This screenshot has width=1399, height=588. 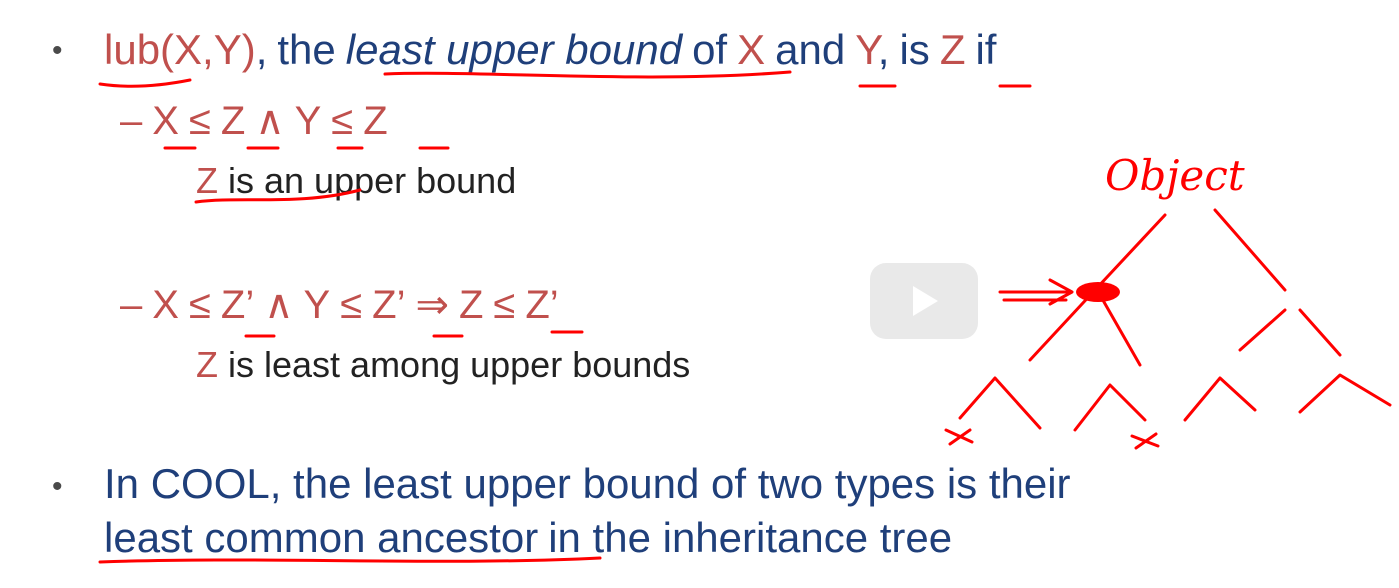 I want to click on play-icon, so click(x=925, y=301).